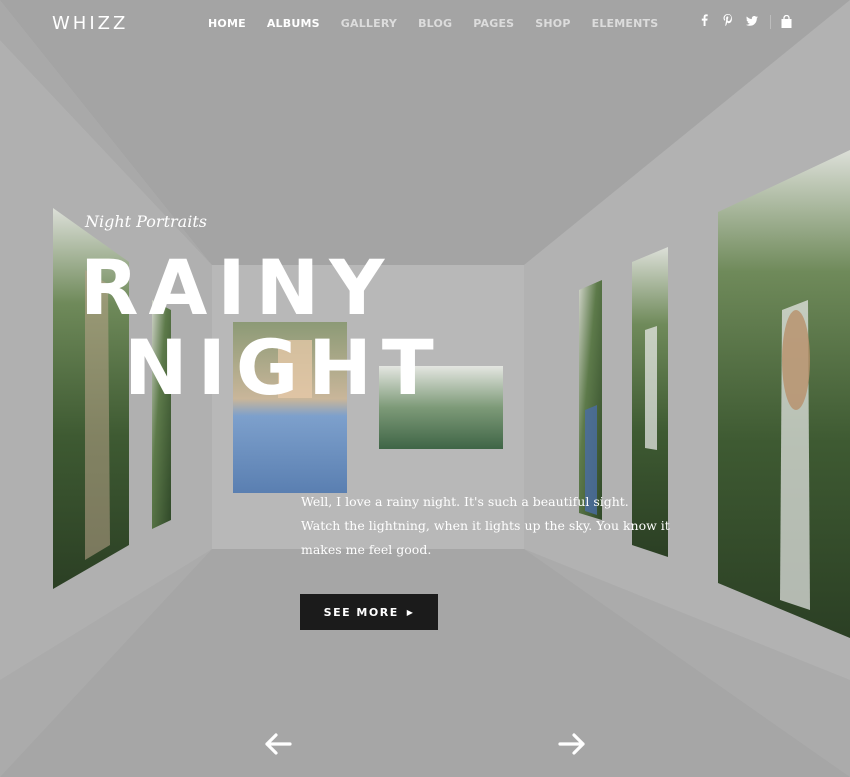  I want to click on see-more-button: SEE MORE ▶, so click(369, 612).